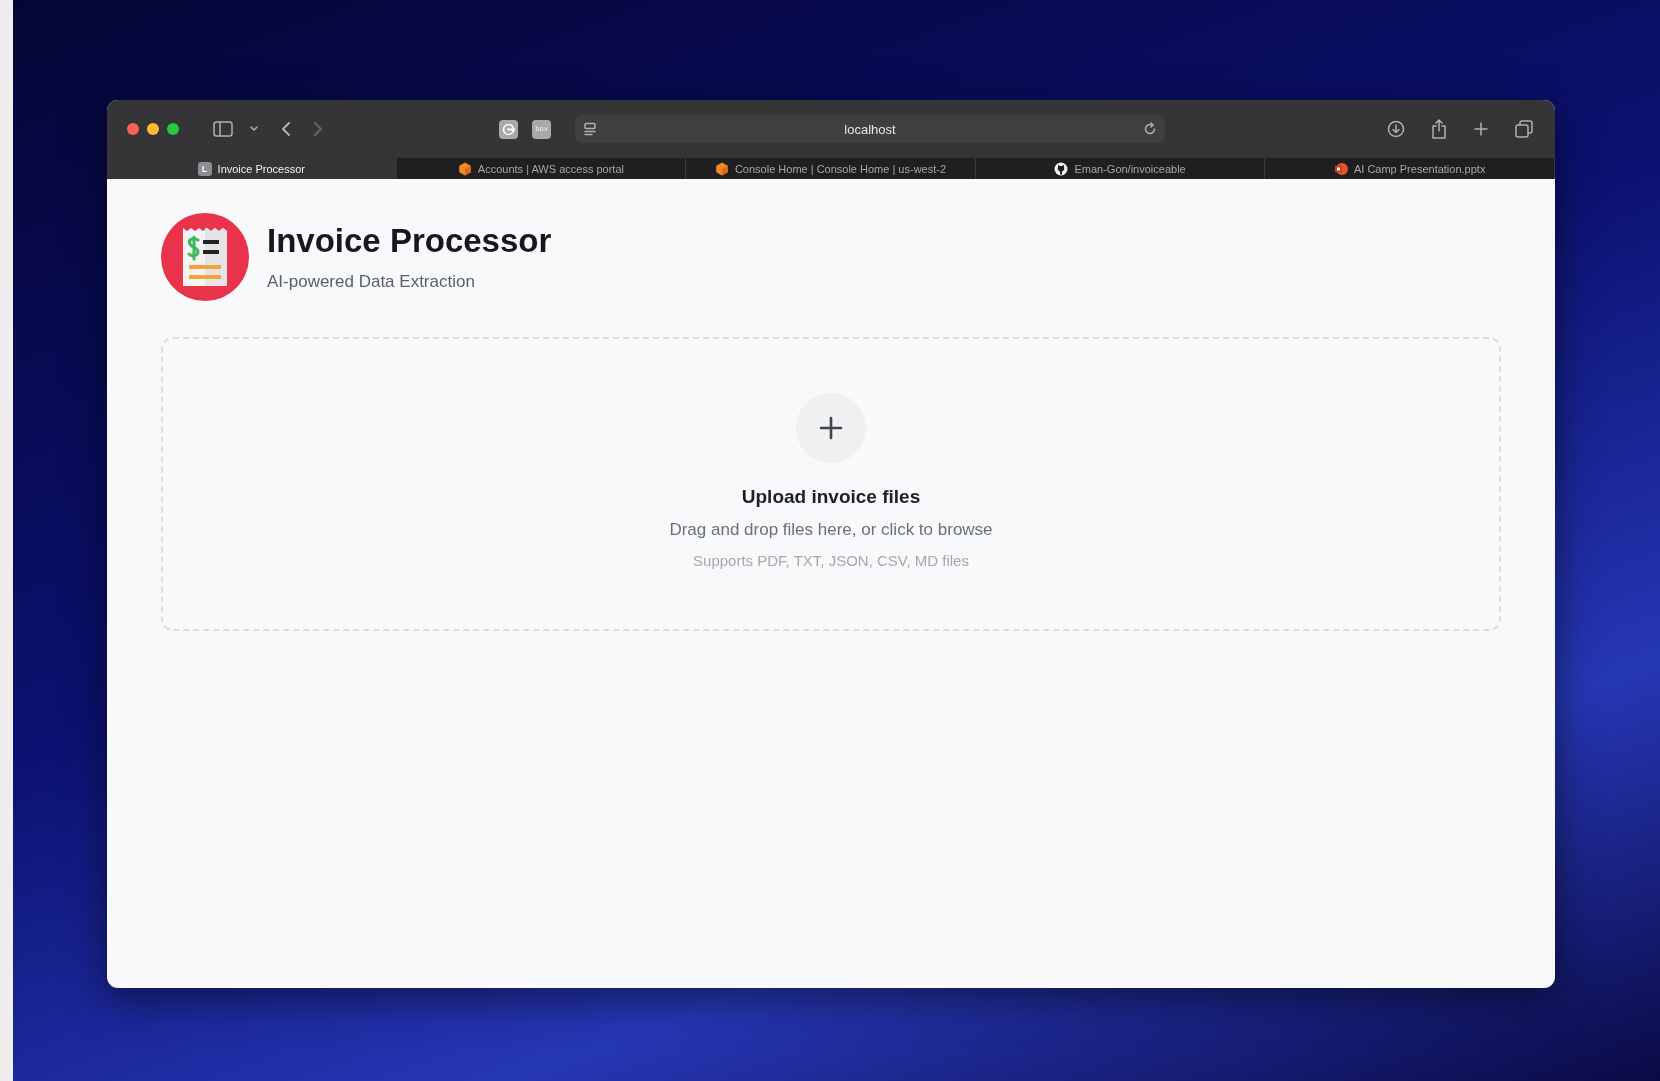 The height and width of the screenshot is (1081, 1660). Describe the element at coordinates (286, 129) in the screenshot. I see `back-button` at that location.